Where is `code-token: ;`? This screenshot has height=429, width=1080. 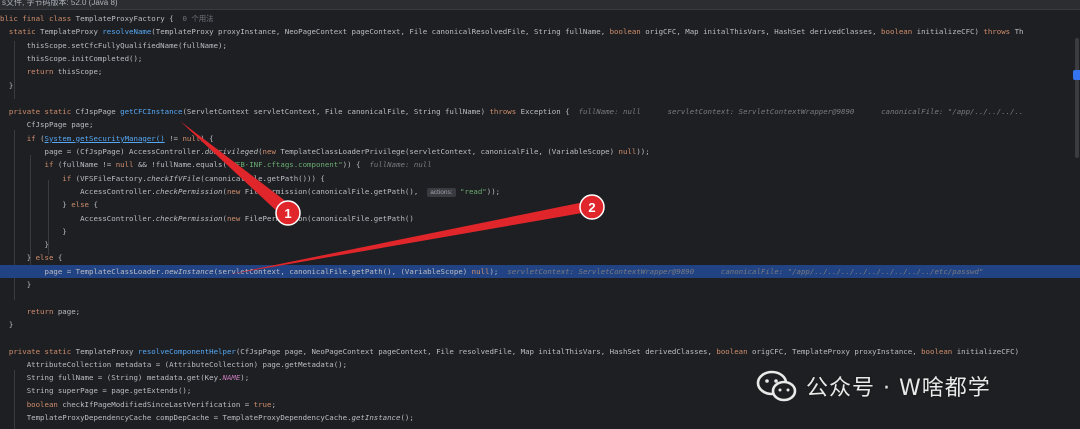 code-token: ; is located at coordinates (273, 404).